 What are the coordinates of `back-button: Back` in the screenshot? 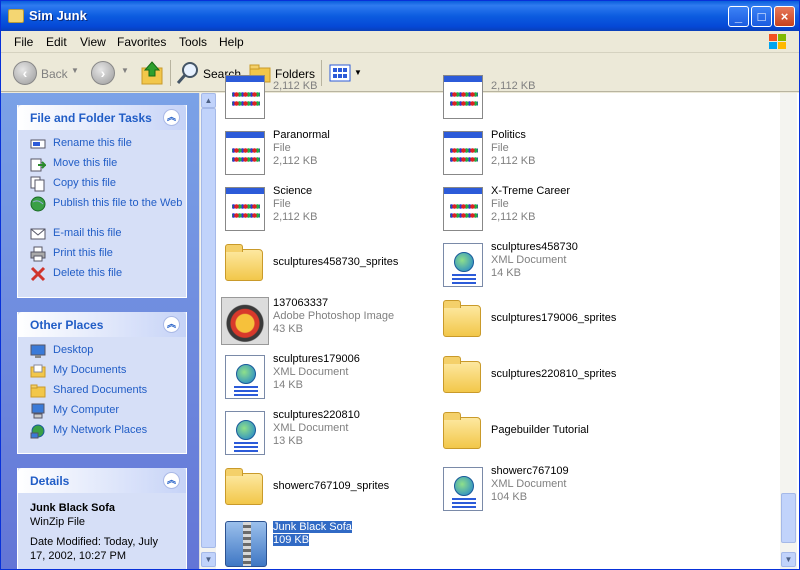 It's located at (54, 74).